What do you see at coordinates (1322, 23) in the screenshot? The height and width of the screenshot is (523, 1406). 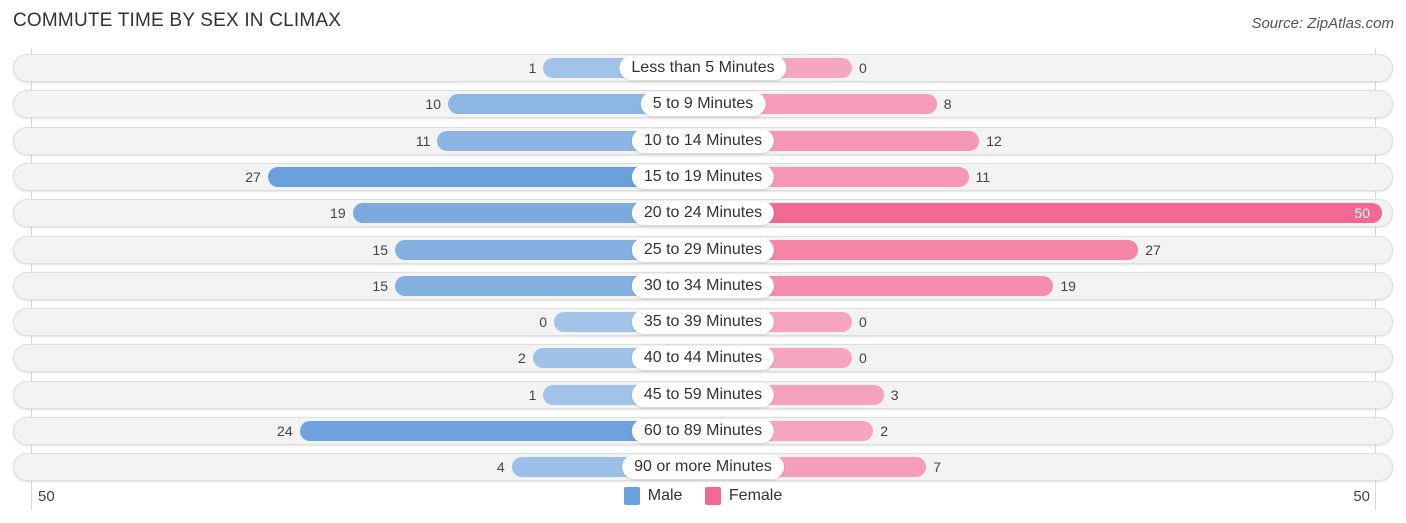 I see `source-label: Source: ZipAtlas.com` at bounding box center [1322, 23].